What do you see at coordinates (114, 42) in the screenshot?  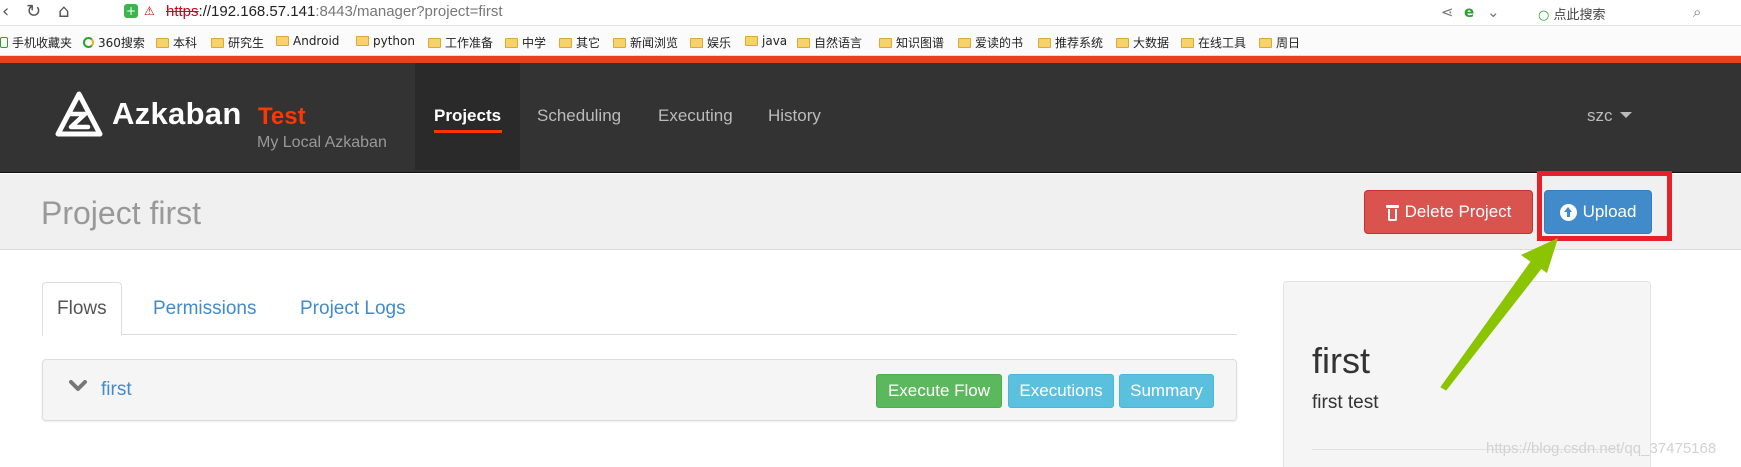 I see `bookmark-item: 360搜索` at bounding box center [114, 42].